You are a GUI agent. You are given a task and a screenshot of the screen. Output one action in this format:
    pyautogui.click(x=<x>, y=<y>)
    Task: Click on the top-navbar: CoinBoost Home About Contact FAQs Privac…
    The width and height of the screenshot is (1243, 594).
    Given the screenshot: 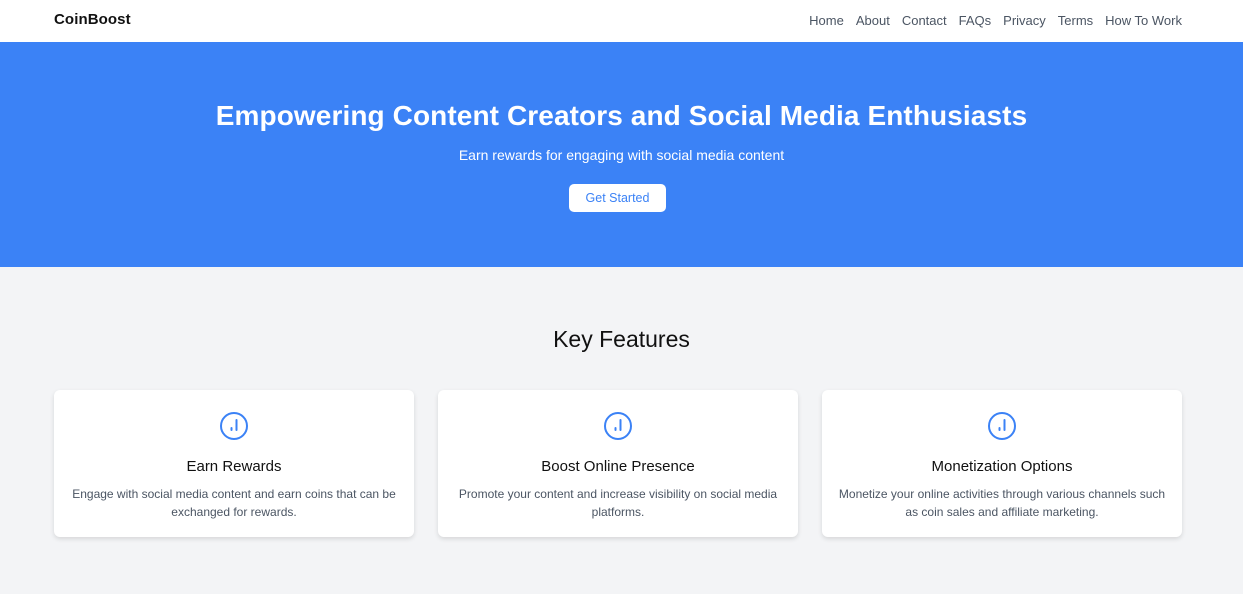 What is the action you would take?
    pyautogui.click(x=621, y=21)
    